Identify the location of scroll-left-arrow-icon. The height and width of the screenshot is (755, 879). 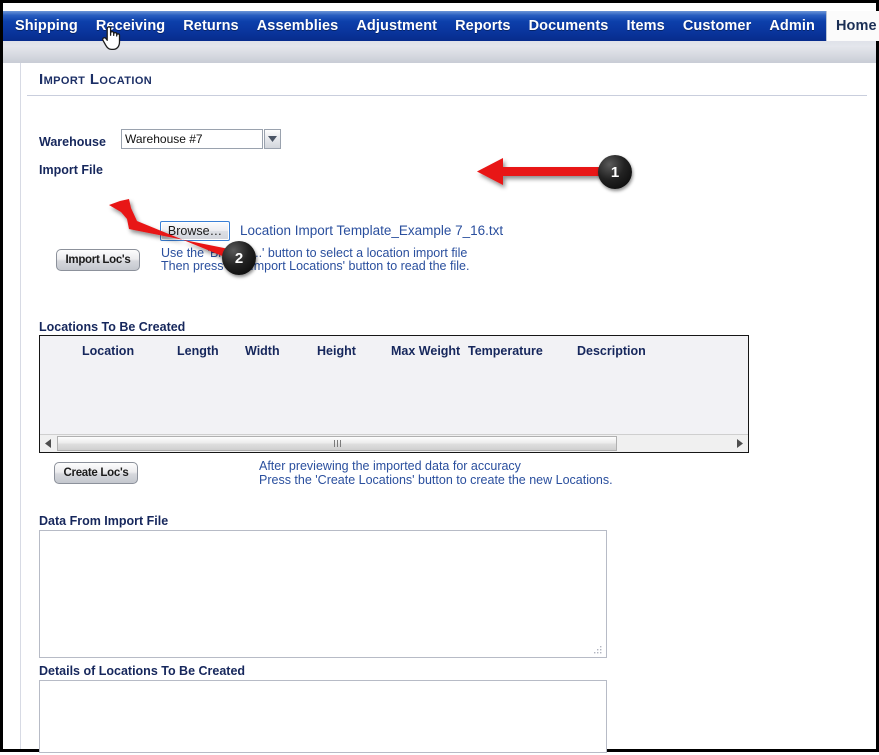
(48, 443).